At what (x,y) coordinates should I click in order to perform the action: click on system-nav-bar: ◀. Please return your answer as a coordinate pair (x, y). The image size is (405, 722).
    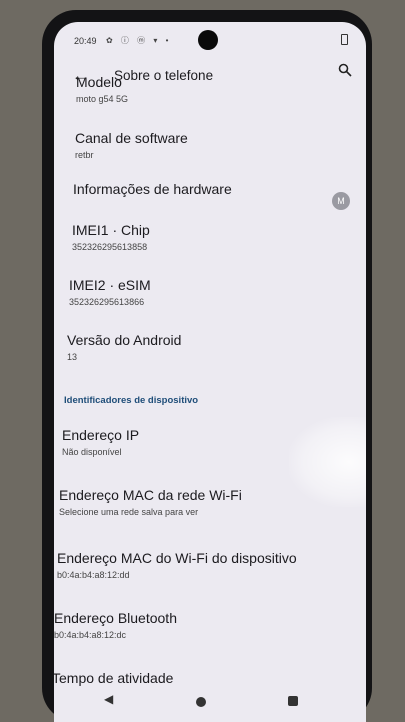
    Looking at the image, I should click on (210, 703).